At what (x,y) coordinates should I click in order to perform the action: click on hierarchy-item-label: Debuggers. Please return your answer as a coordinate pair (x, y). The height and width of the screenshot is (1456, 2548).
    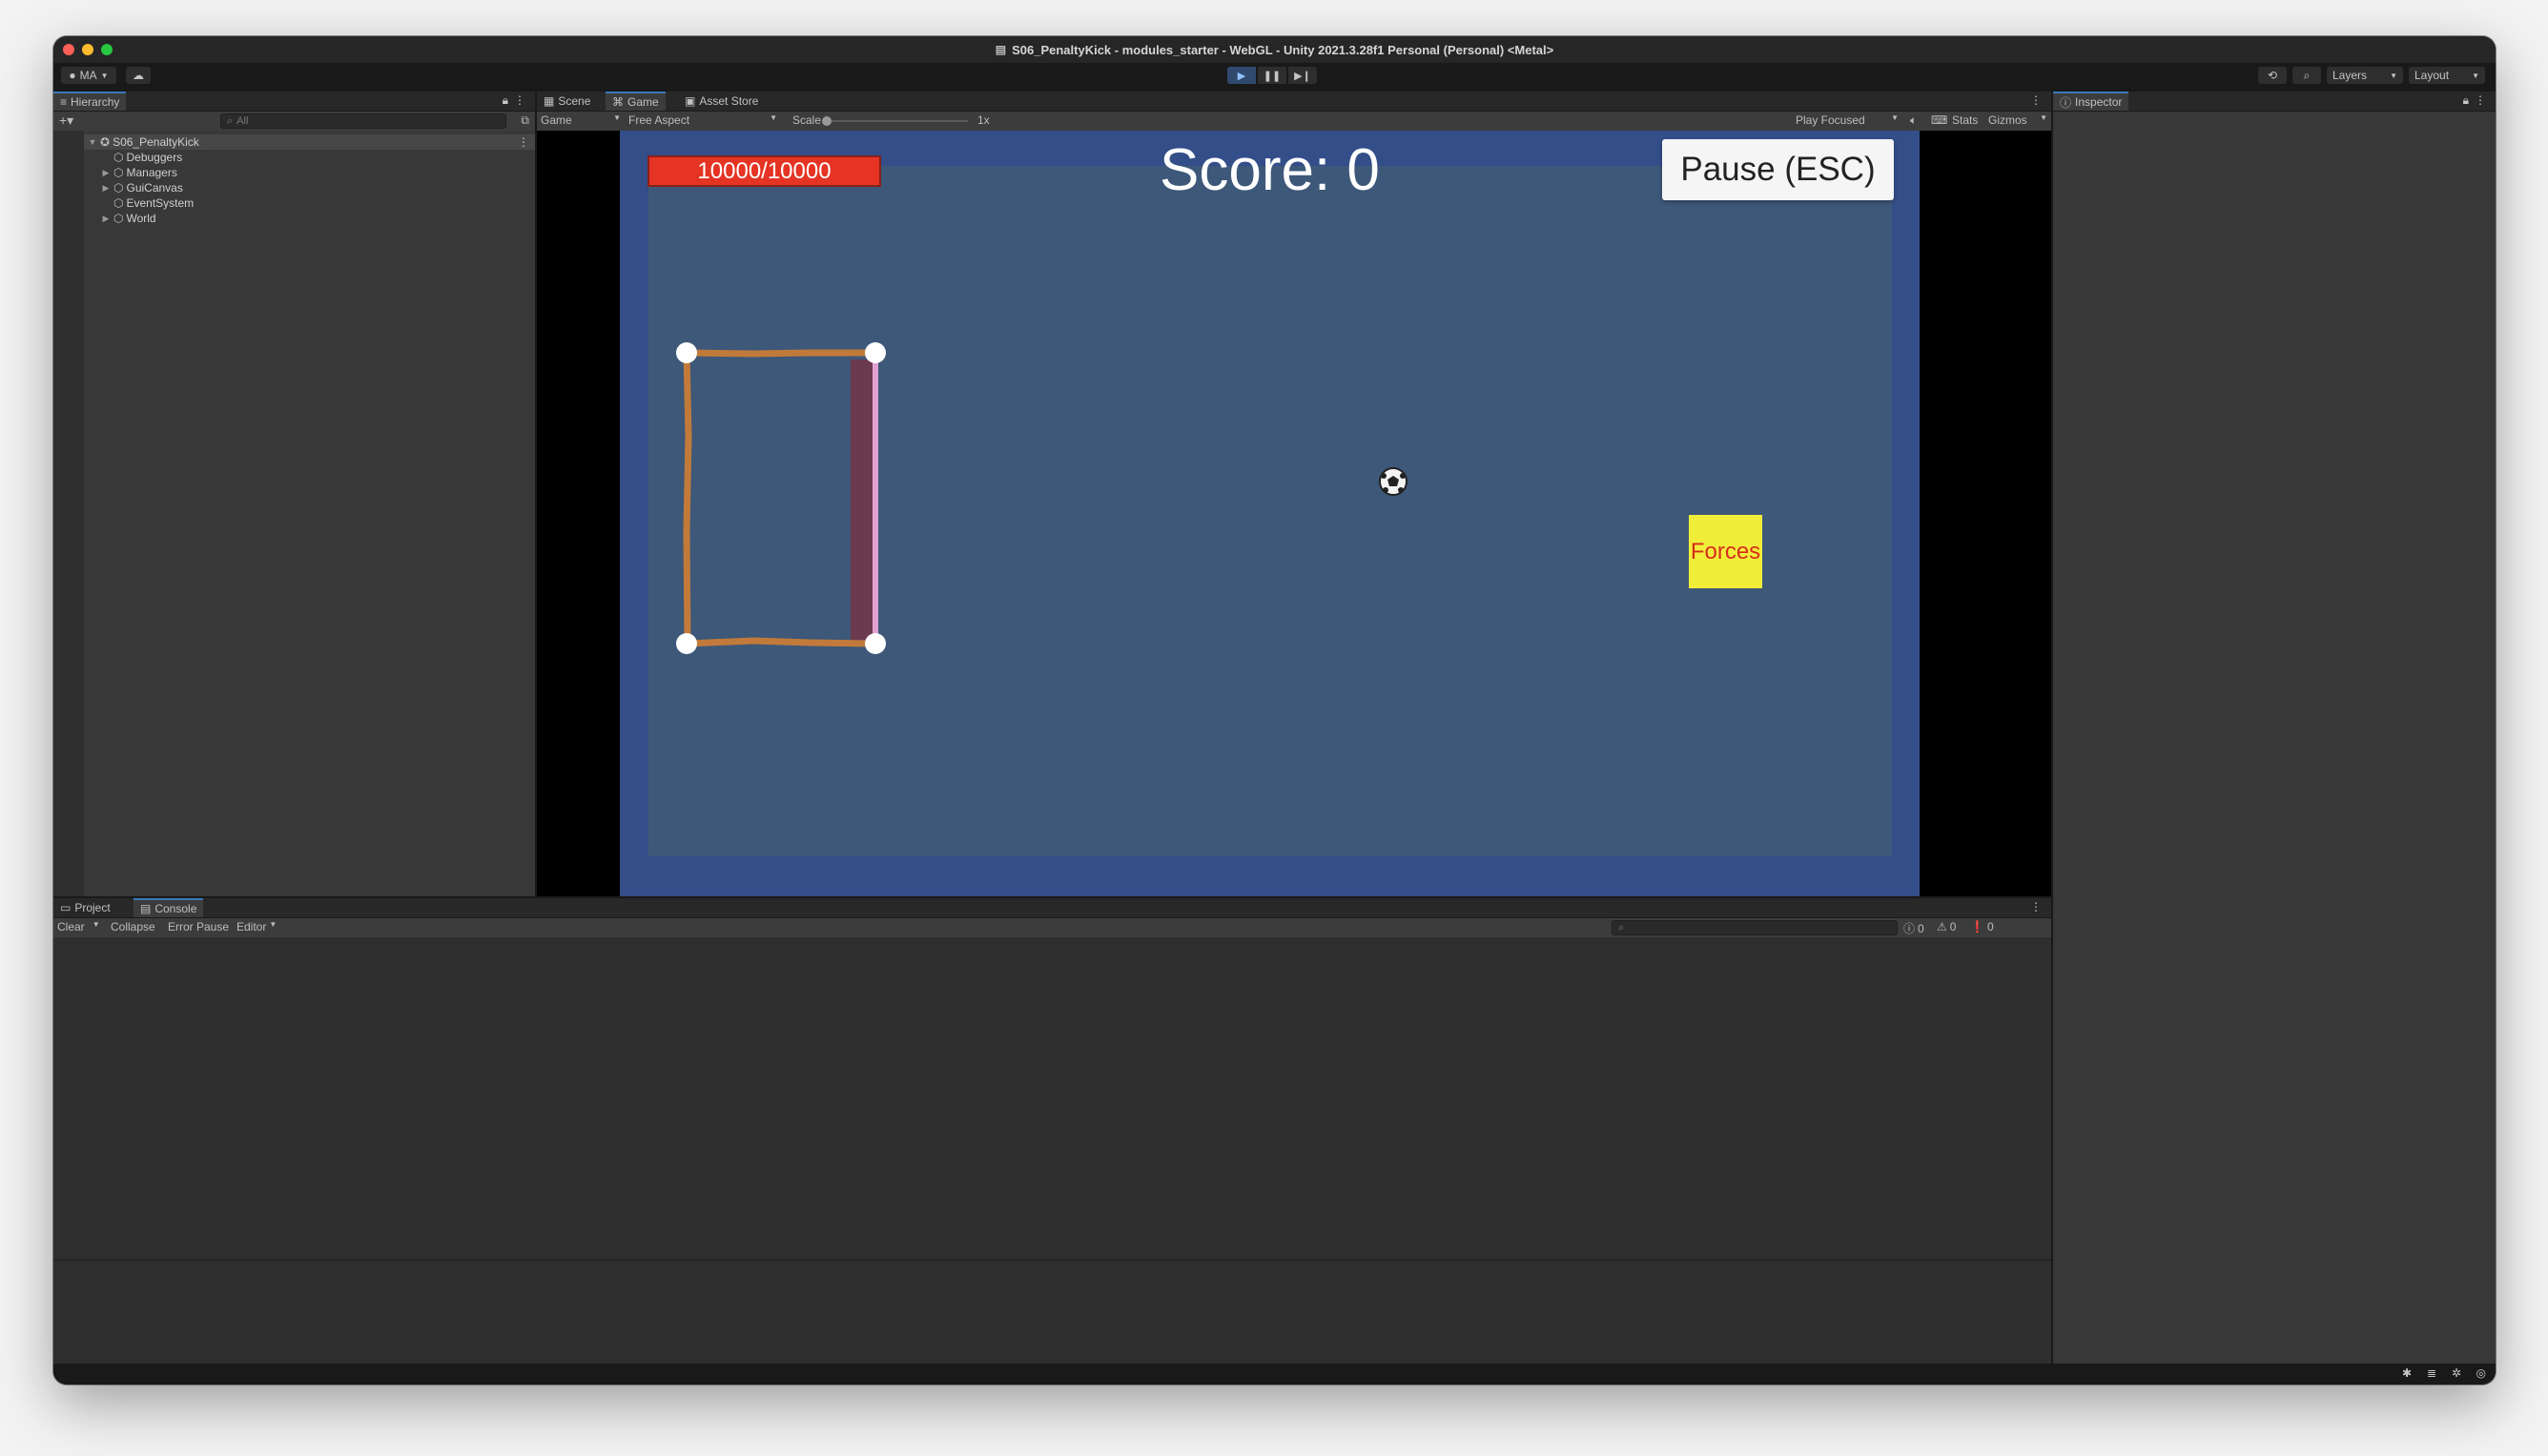
    Looking at the image, I should click on (154, 158).